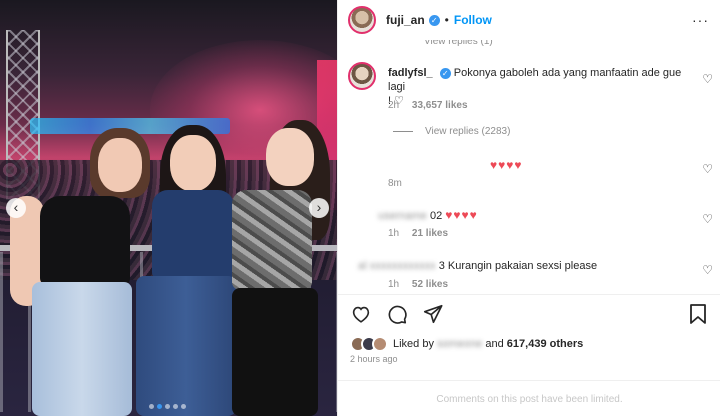  Describe the element at coordinates (529, 20) in the screenshot. I see `post-header: fuji_an ✓ • Follow ···` at that location.